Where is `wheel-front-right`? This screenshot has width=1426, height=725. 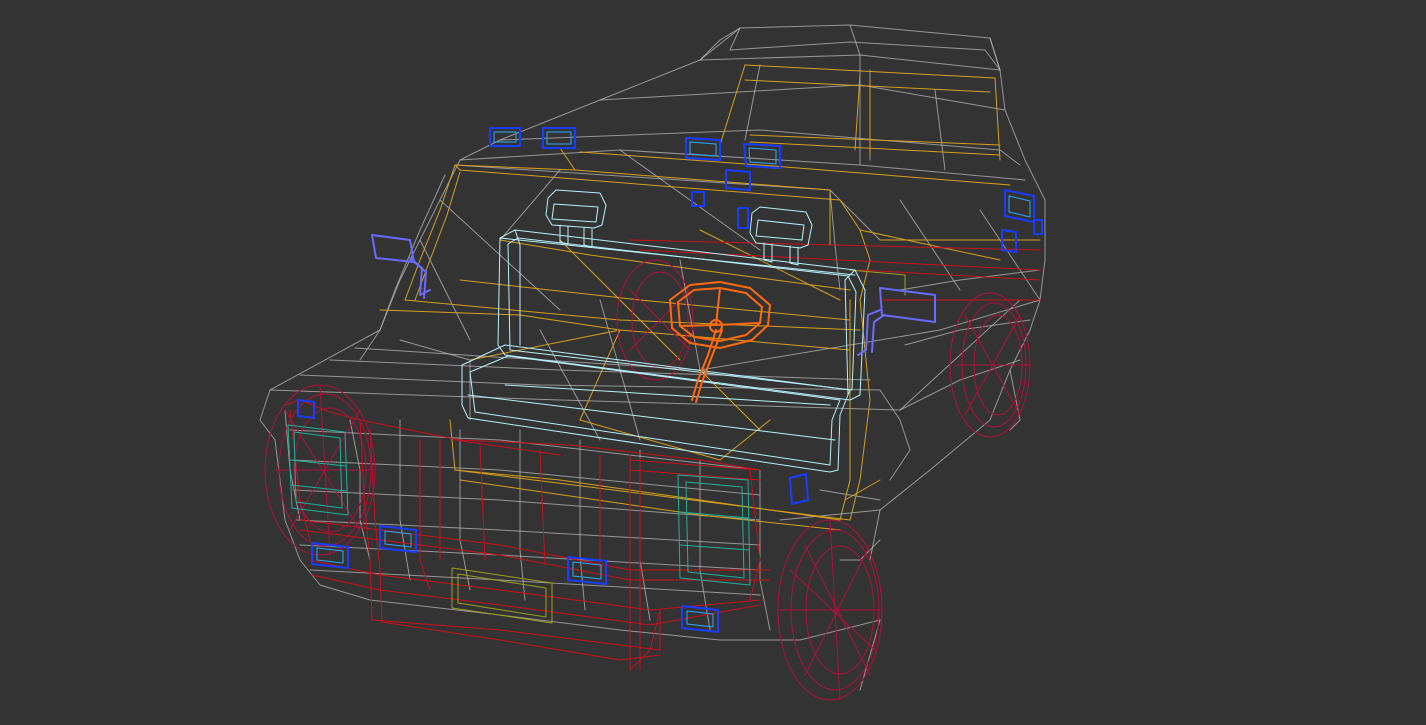 wheel-front-right is located at coordinates (830, 610).